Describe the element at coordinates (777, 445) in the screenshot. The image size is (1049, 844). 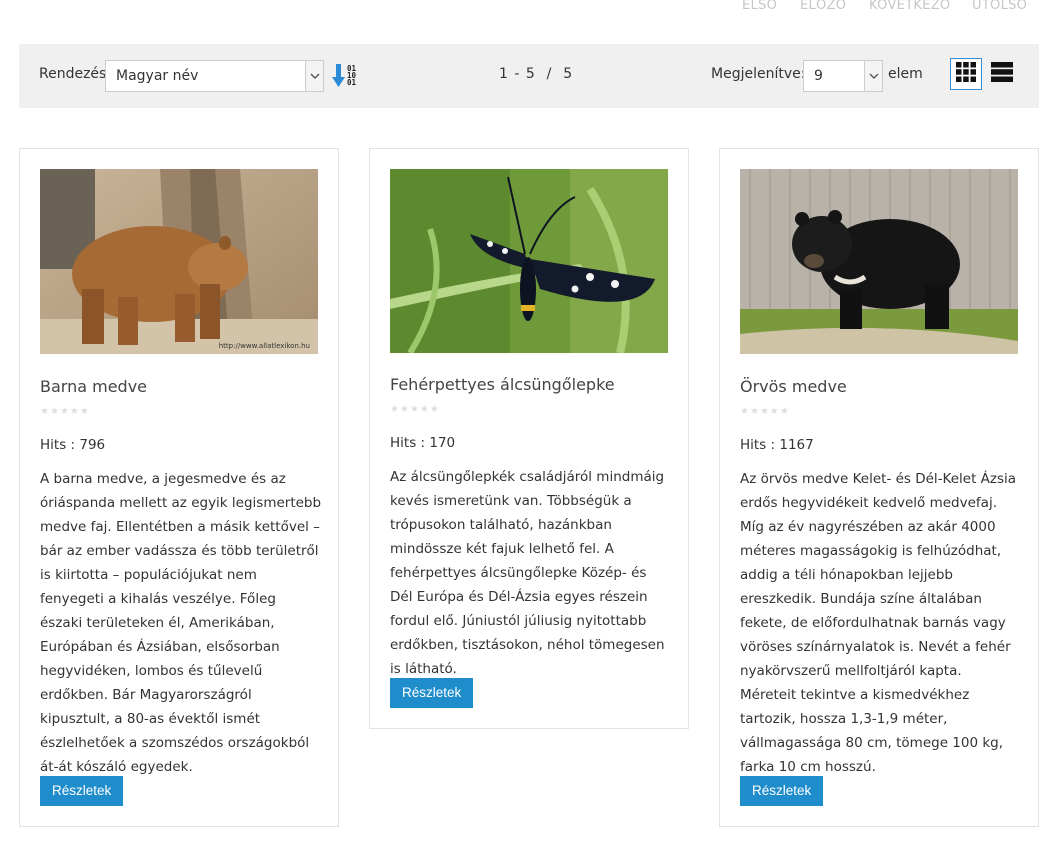
I see `hits-count: Hits : 1167` at that location.